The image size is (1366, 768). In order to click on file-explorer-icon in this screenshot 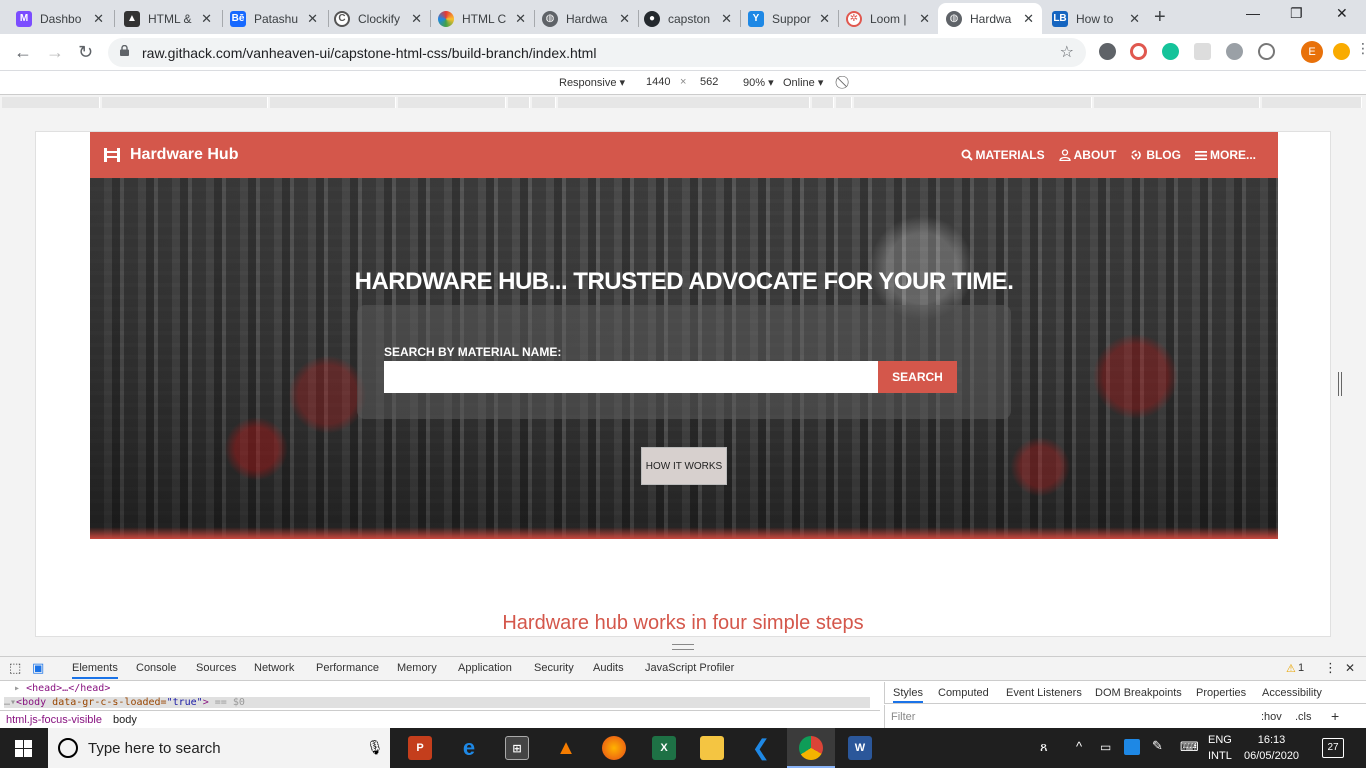, I will do `click(712, 748)`.